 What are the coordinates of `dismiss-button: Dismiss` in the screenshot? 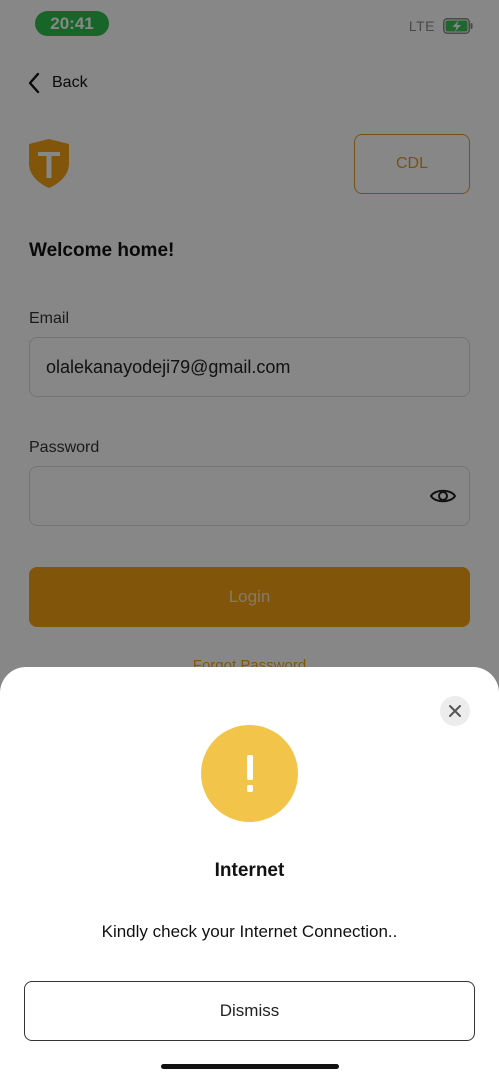 It's located at (249, 1011).